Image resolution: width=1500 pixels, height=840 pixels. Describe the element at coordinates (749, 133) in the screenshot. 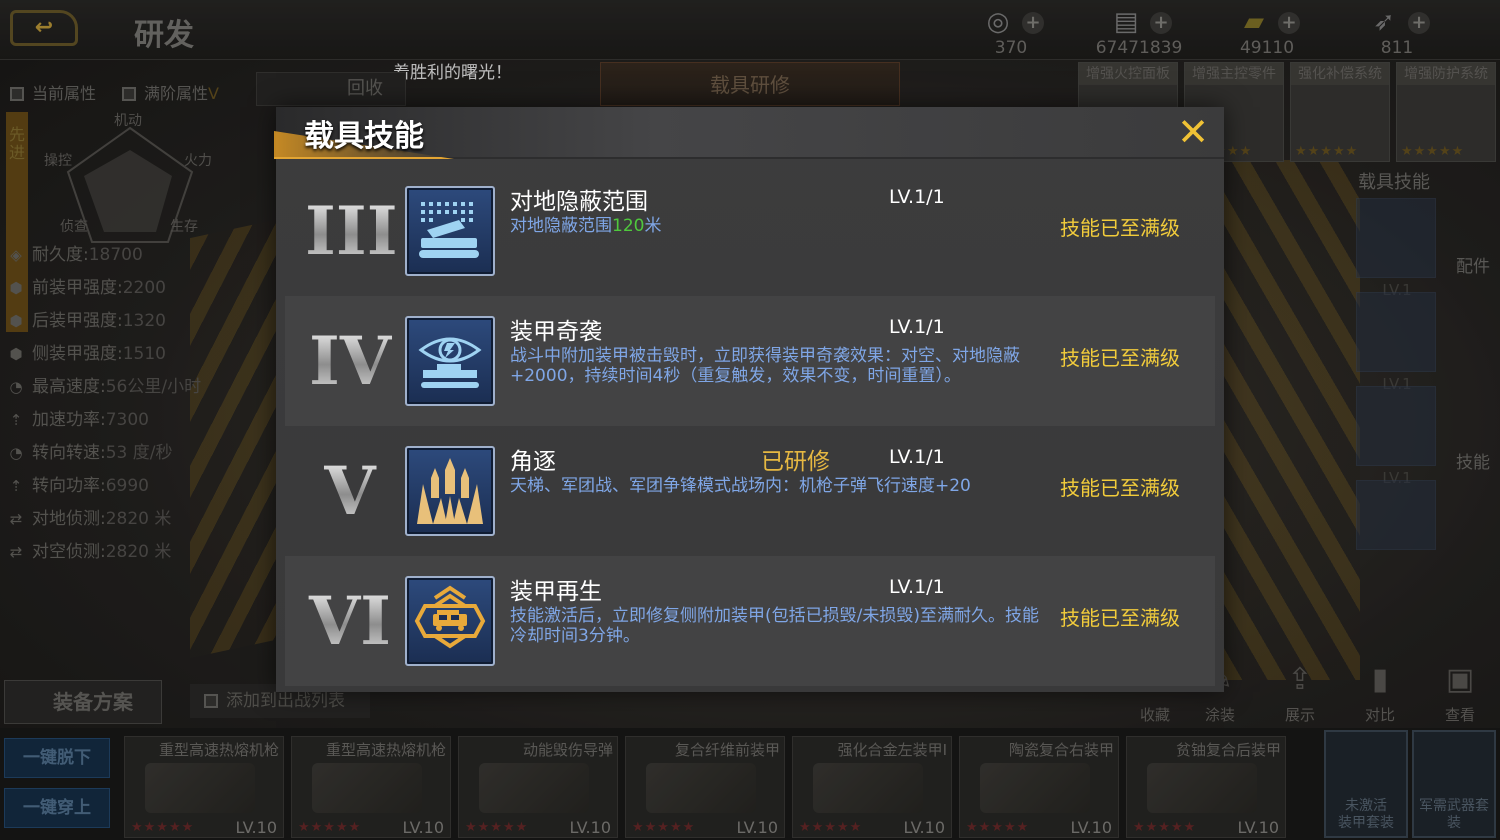

I see `modal-header: 载具技能 ✕` at that location.